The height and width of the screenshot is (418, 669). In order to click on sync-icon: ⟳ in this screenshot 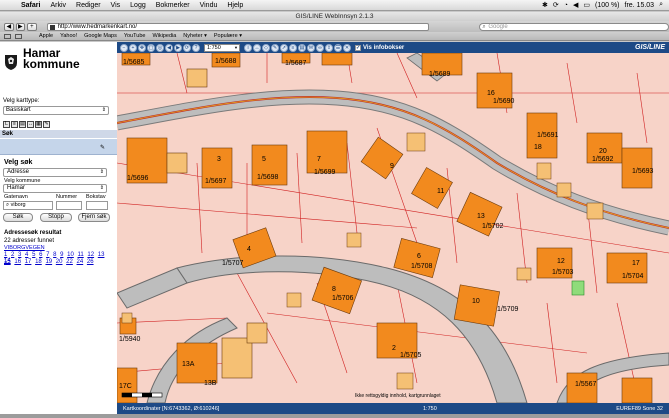, I will do `click(556, 5)`.